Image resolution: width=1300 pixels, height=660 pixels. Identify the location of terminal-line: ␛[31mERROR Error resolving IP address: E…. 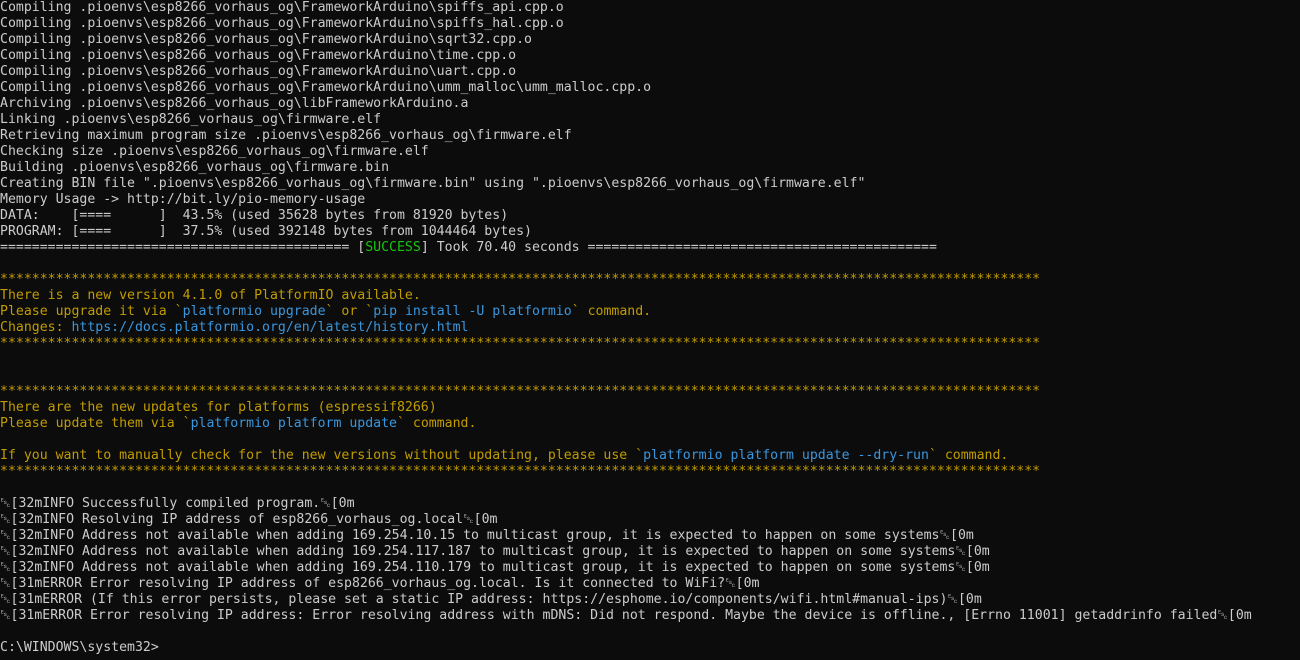
(650, 616).